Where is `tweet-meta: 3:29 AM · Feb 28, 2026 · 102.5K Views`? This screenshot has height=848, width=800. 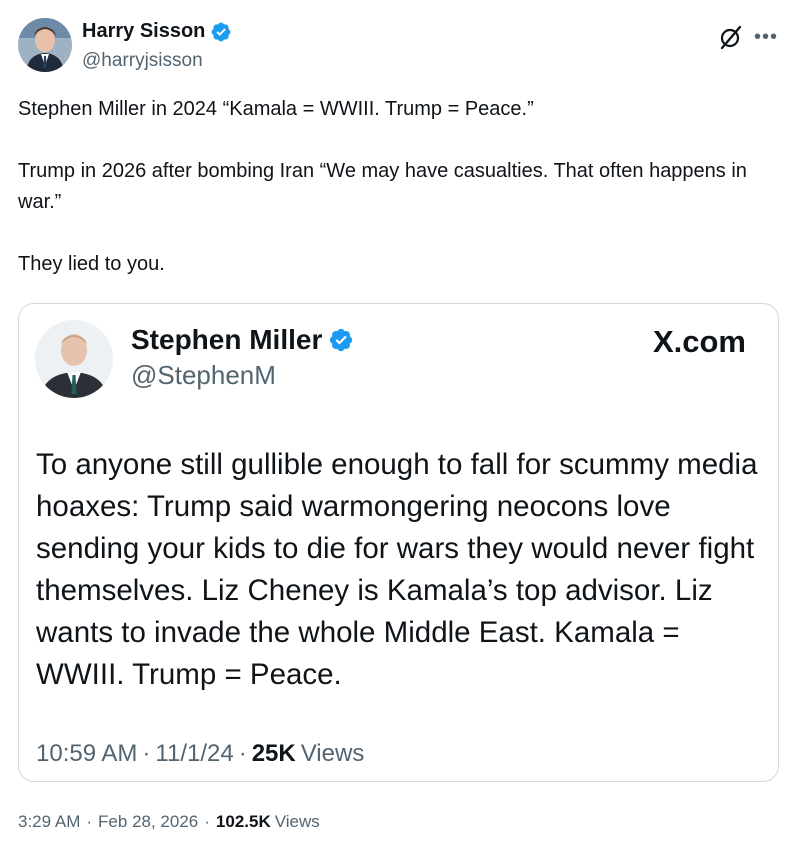
tweet-meta: 3:29 AM · Feb 28, 2026 · 102.5K Views is located at coordinates (169, 822).